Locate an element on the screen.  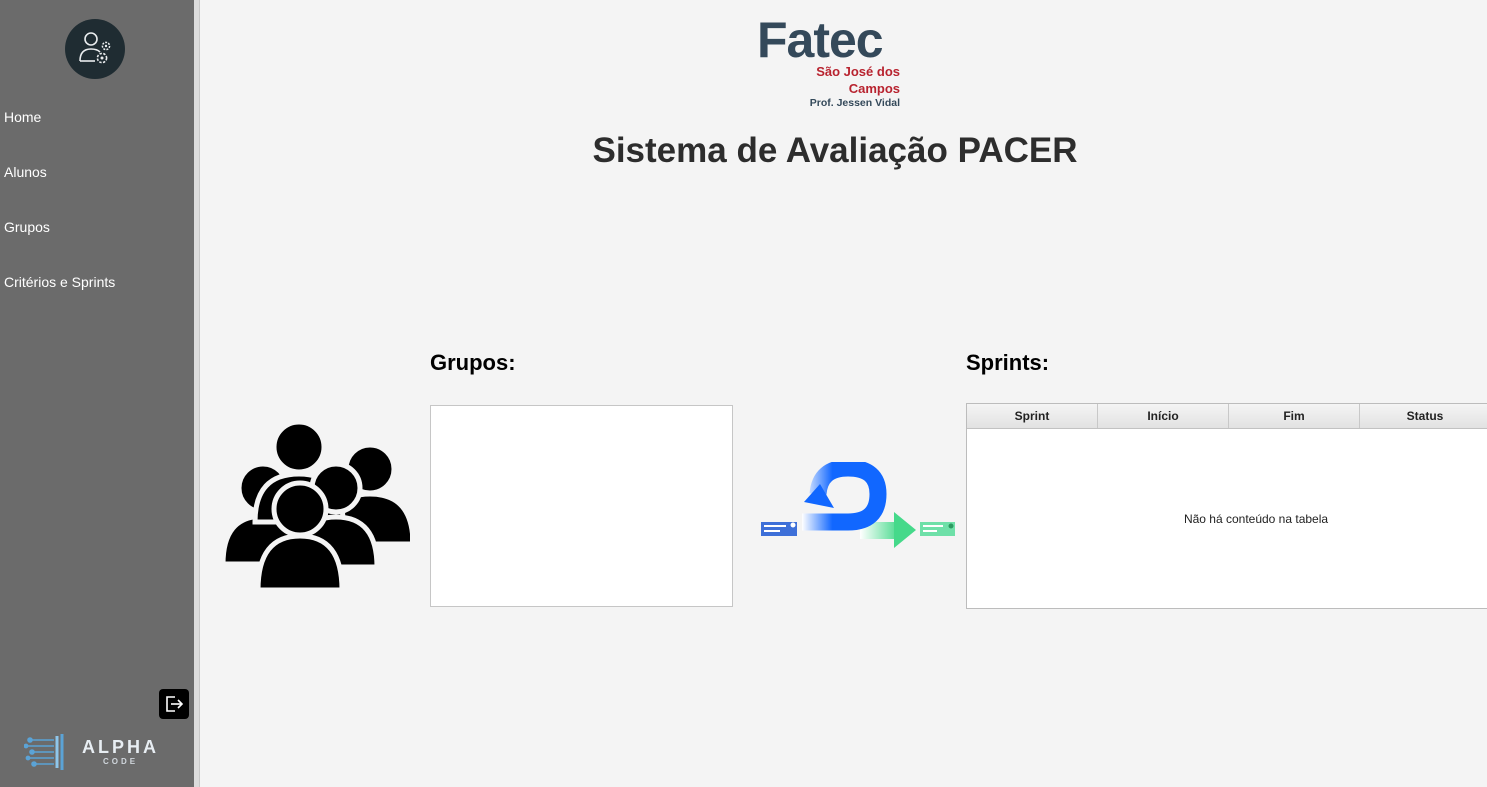
sprint-cycle-icon is located at coordinates (858, 505).